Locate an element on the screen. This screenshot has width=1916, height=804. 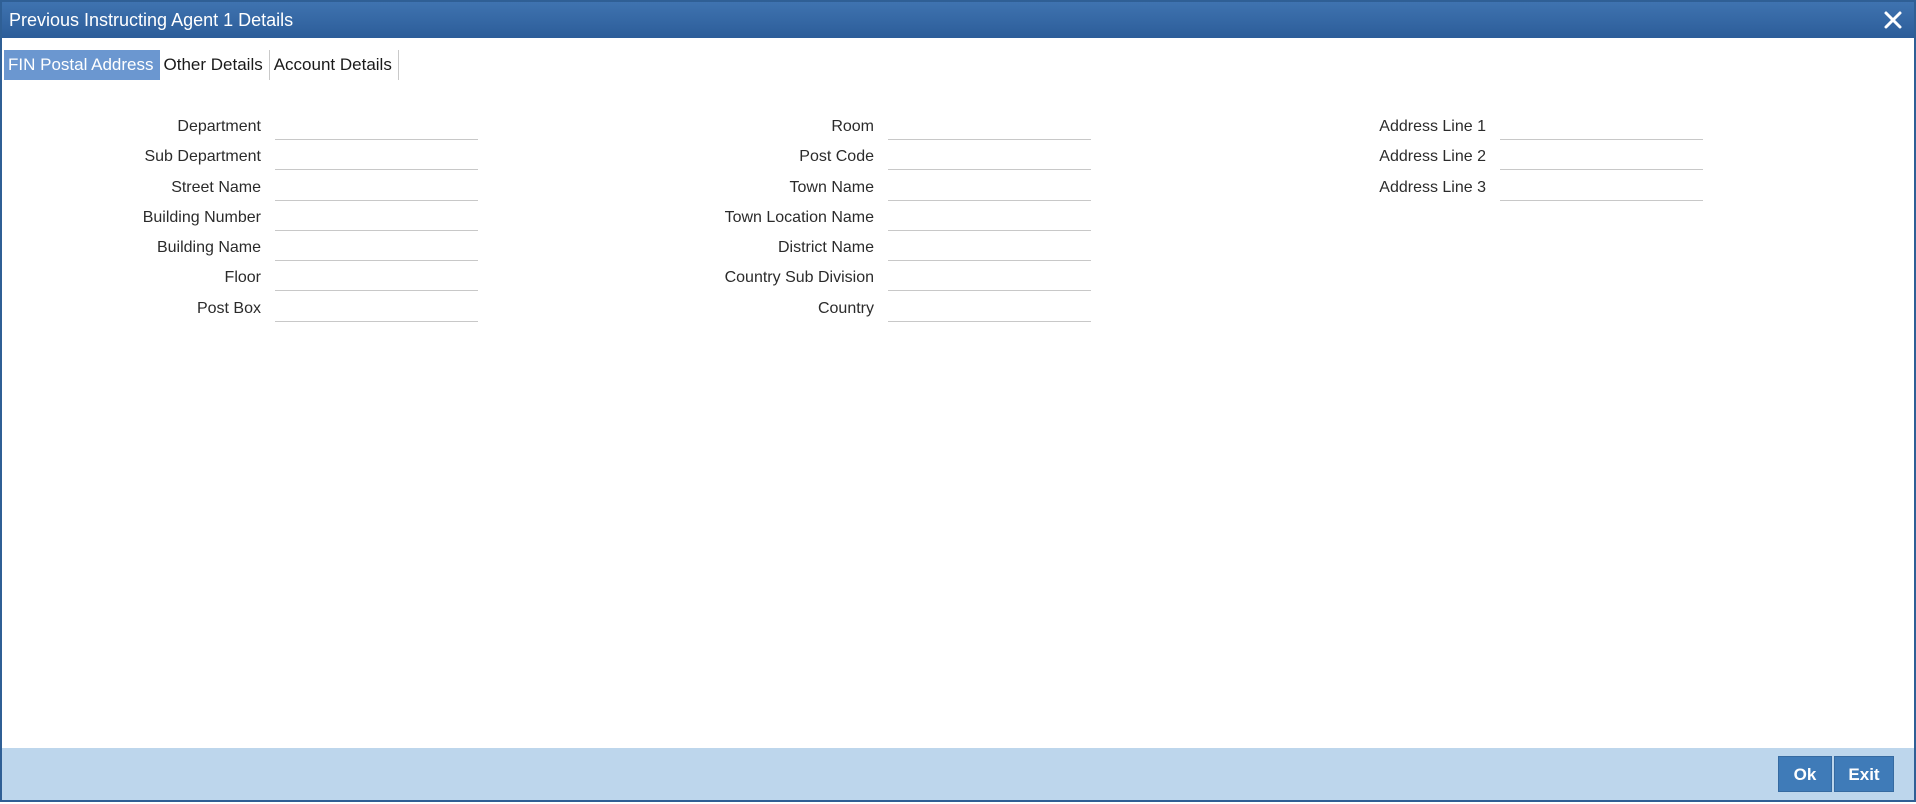
district-name-label: District Name is located at coordinates (825, 248).